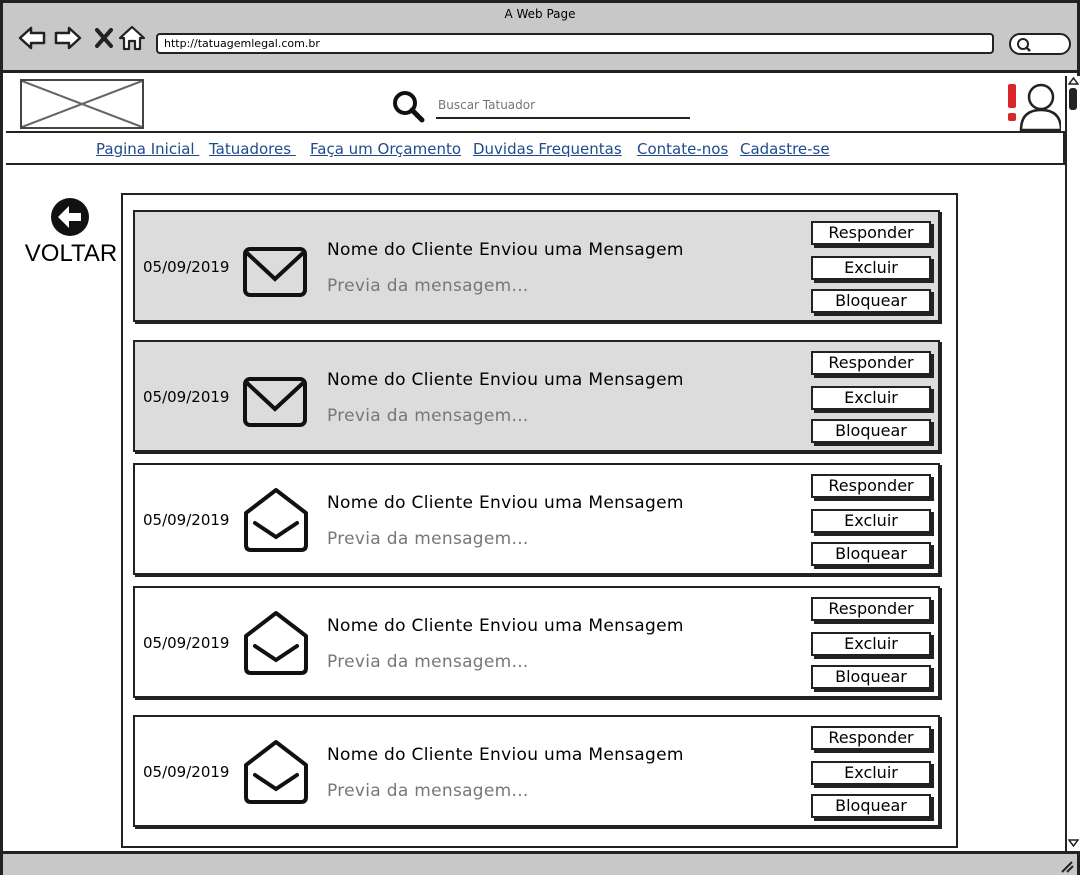  Describe the element at coordinates (547, 149) in the screenshot. I see `nav-link-duvidas: Duvidas Frequentas` at that location.